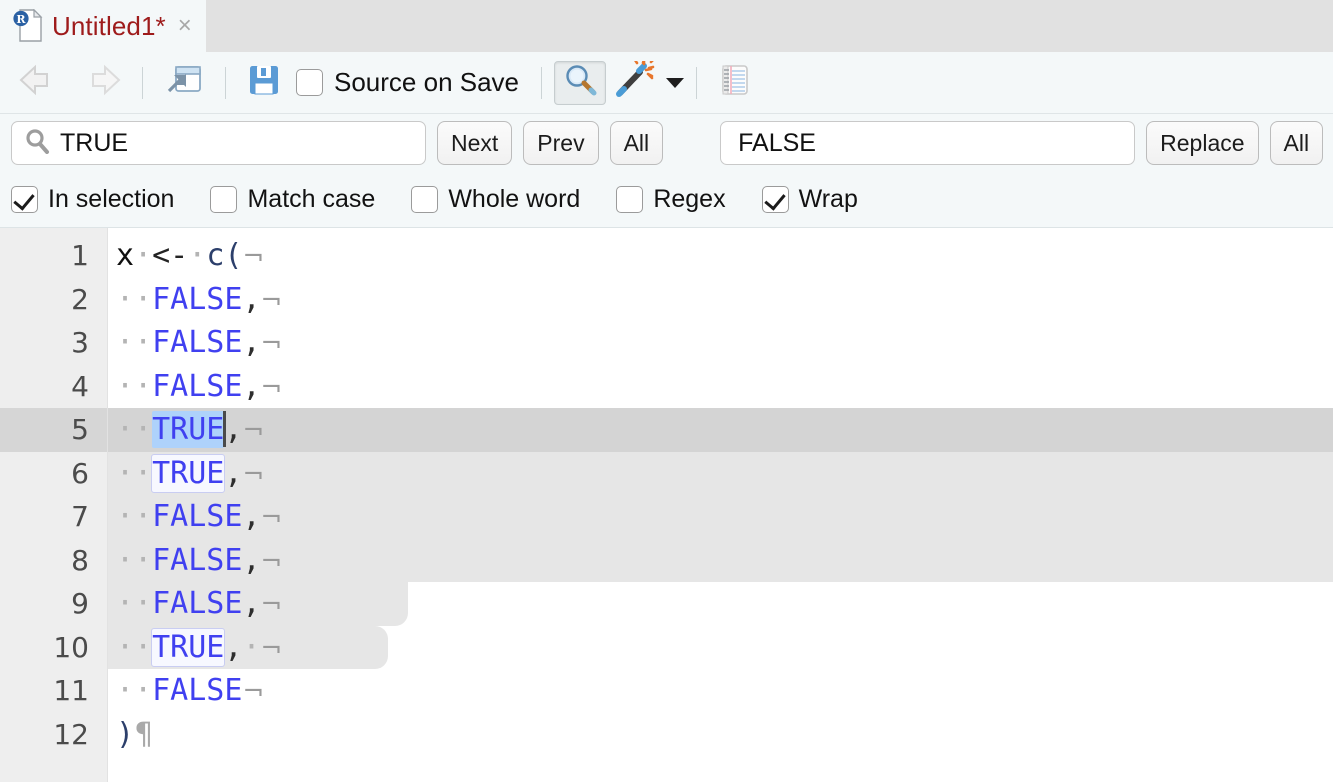 This screenshot has height=782, width=1333. I want to click on code-line-11: ··FALSE¬, so click(720, 691).